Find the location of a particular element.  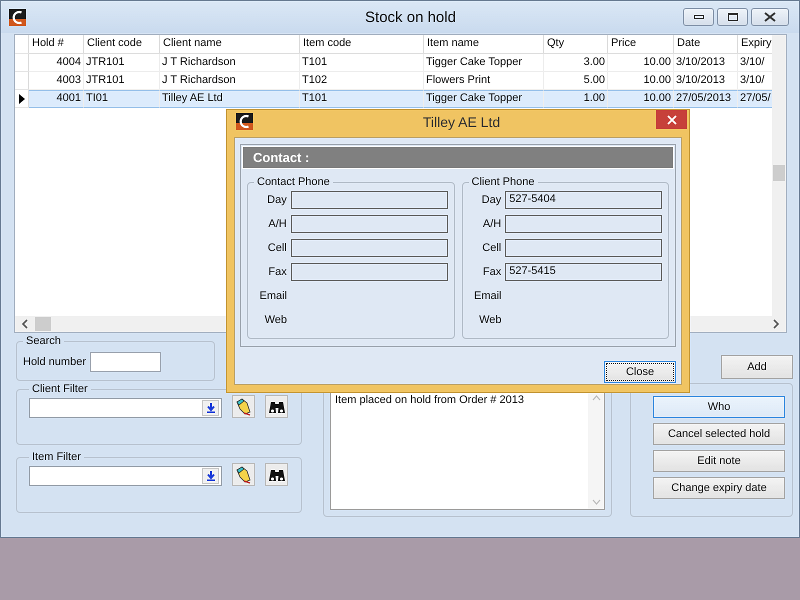

table-cell: 4001 is located at coordinates (56, 99).